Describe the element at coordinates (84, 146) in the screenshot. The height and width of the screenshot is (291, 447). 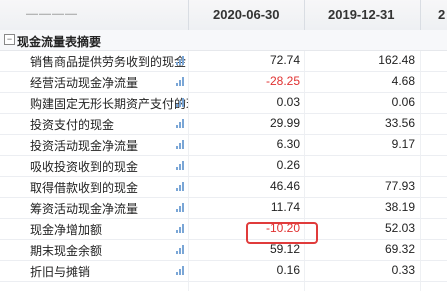
I see `row-label: 投资活动现金净流量` at that location.